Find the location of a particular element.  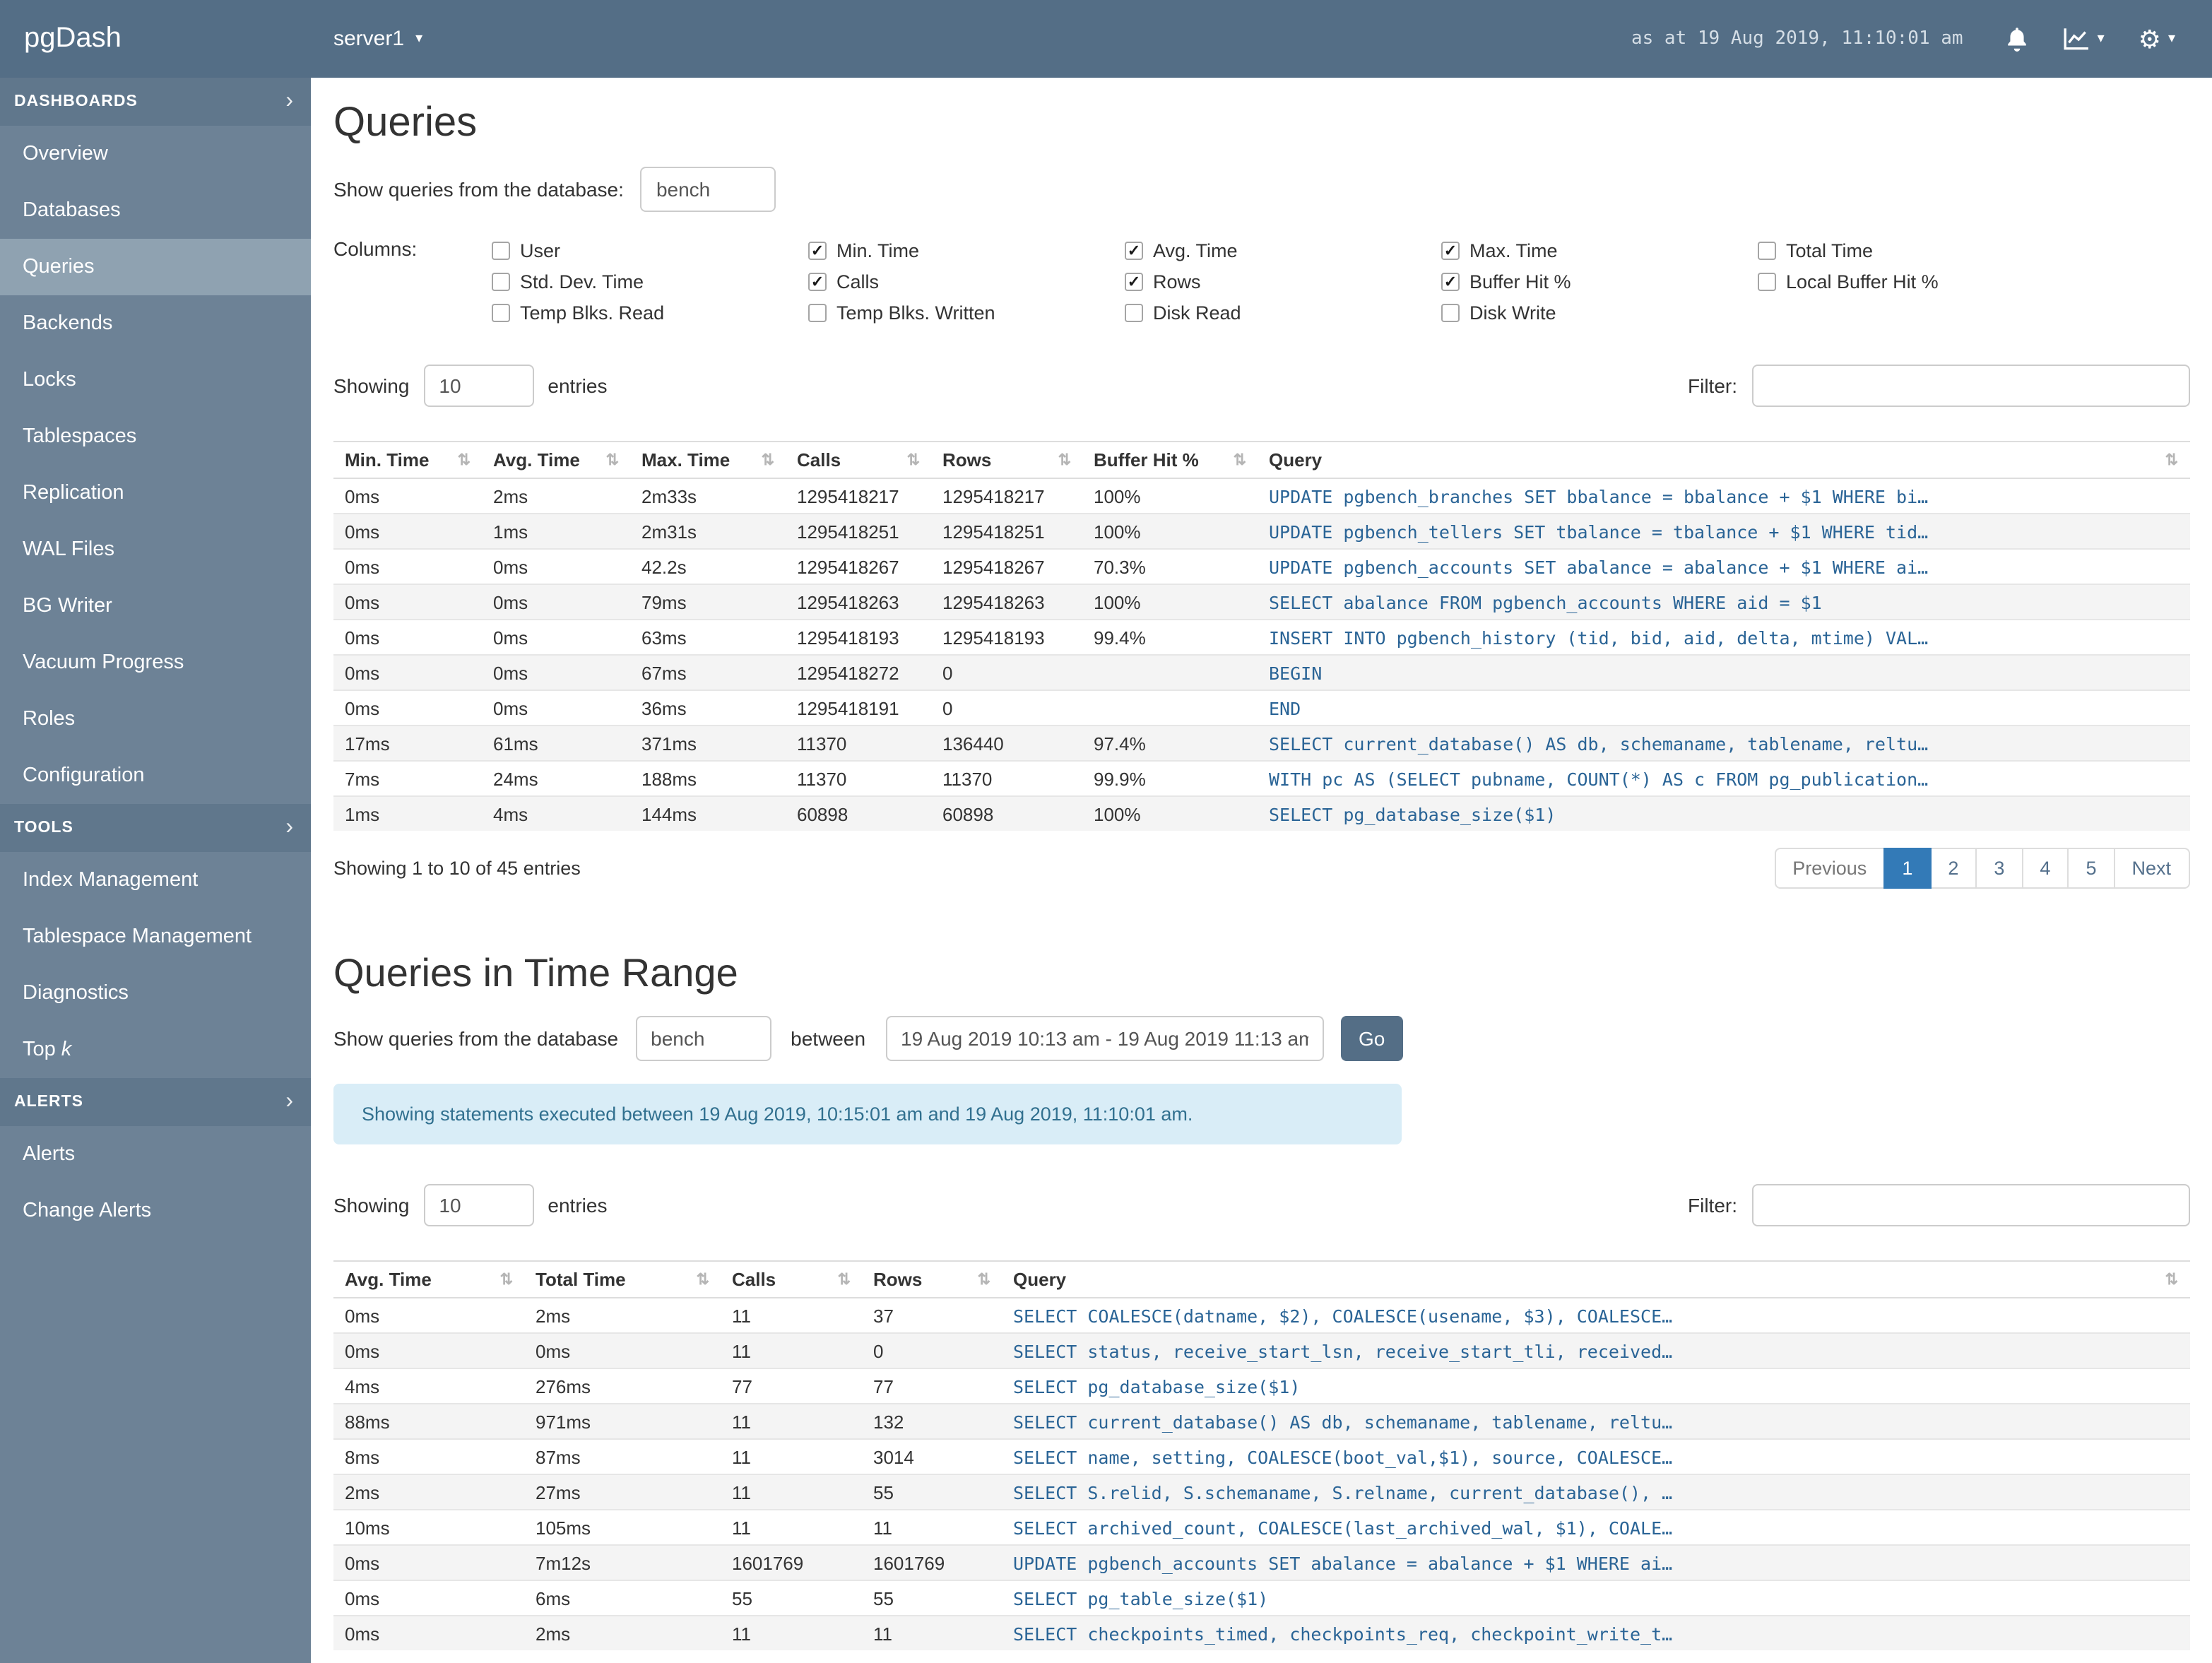

cell-buffer-hit: 100% is located at coordinates (1170, 531).